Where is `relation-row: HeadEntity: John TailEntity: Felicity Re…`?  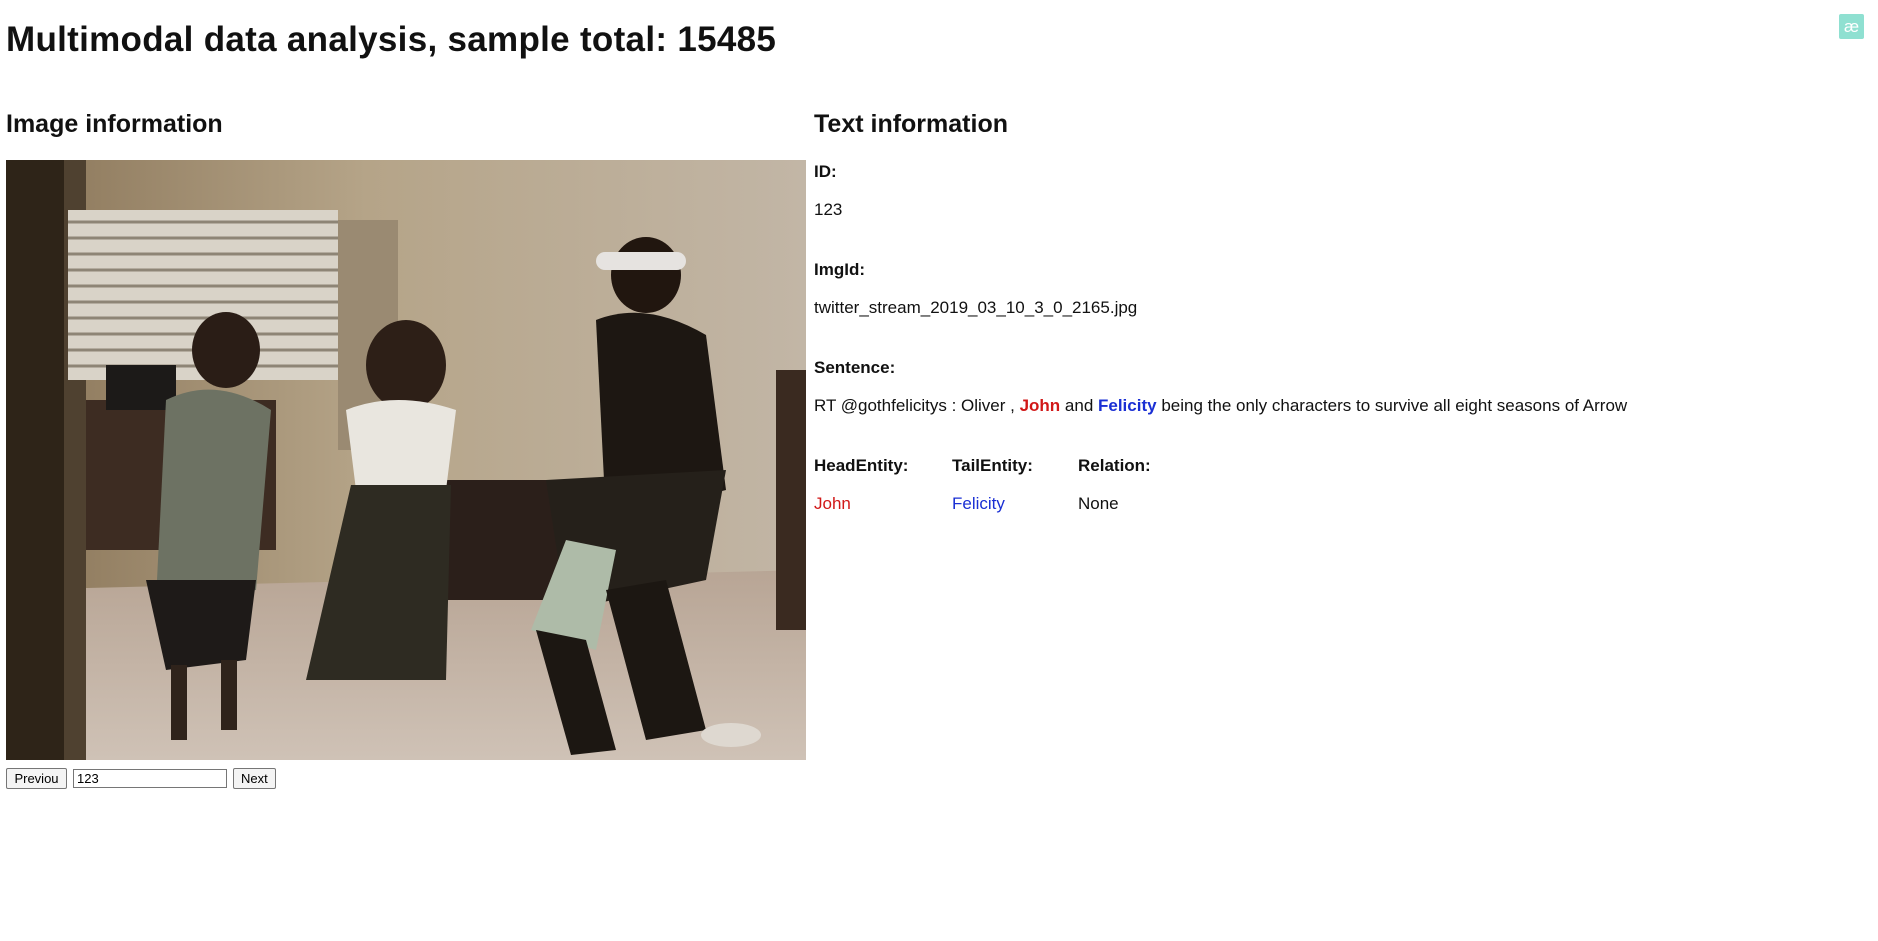 relation-row: HeadEntity: John TailEntity: Felicity Re… is located at coordinates (1006, 496).